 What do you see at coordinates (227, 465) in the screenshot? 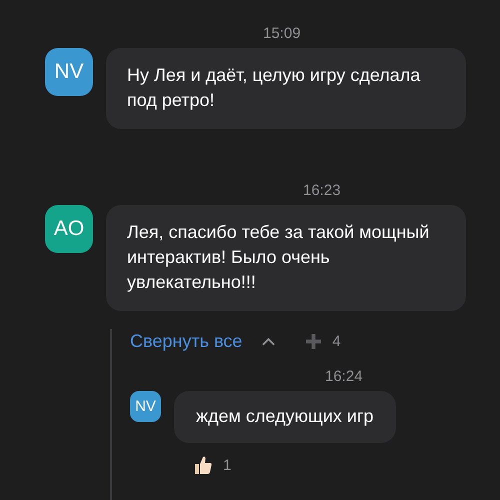
I see `reaction-count: 1` at bounding box center [227, 465].